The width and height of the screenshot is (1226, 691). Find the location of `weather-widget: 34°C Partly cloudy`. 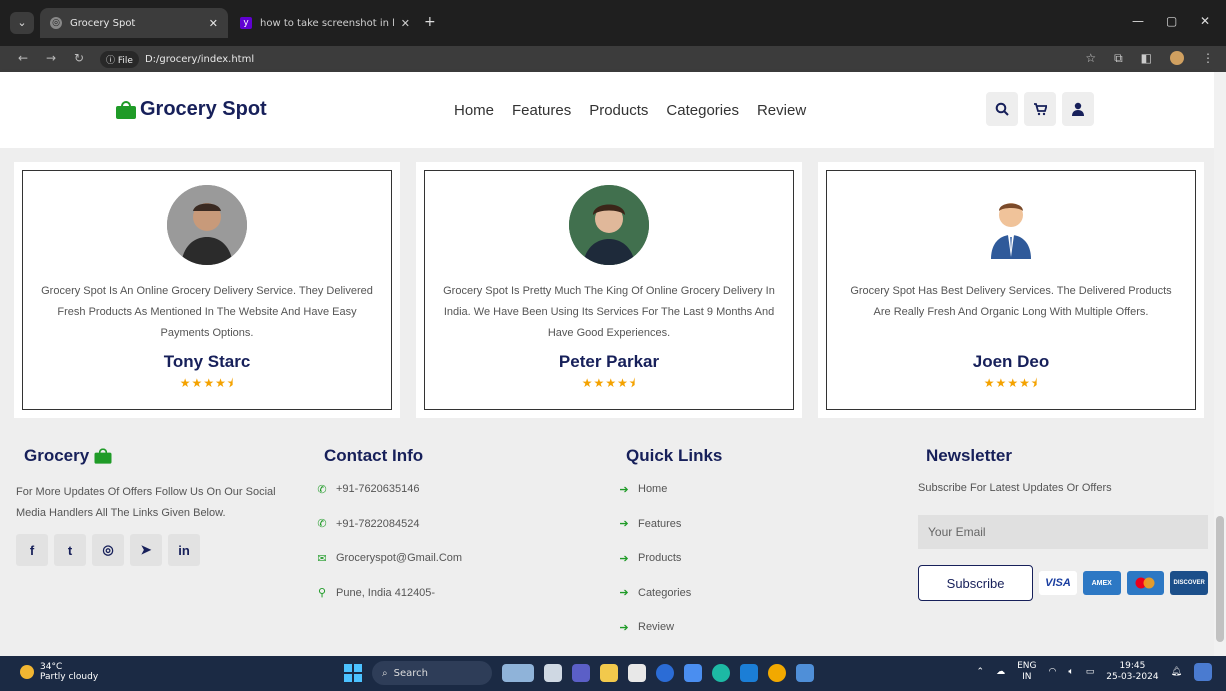

weather-widget: 34°C Partly cloudy is located at coordinates (59, 672).